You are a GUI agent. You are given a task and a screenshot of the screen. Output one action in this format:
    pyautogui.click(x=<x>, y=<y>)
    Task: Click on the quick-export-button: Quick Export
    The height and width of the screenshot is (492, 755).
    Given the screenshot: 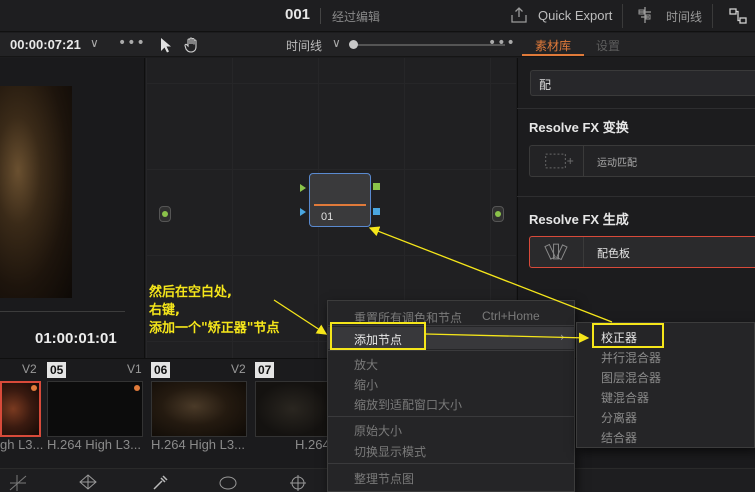 What is the action you would take?
    pyautogui.click(x=575, y=15)
    